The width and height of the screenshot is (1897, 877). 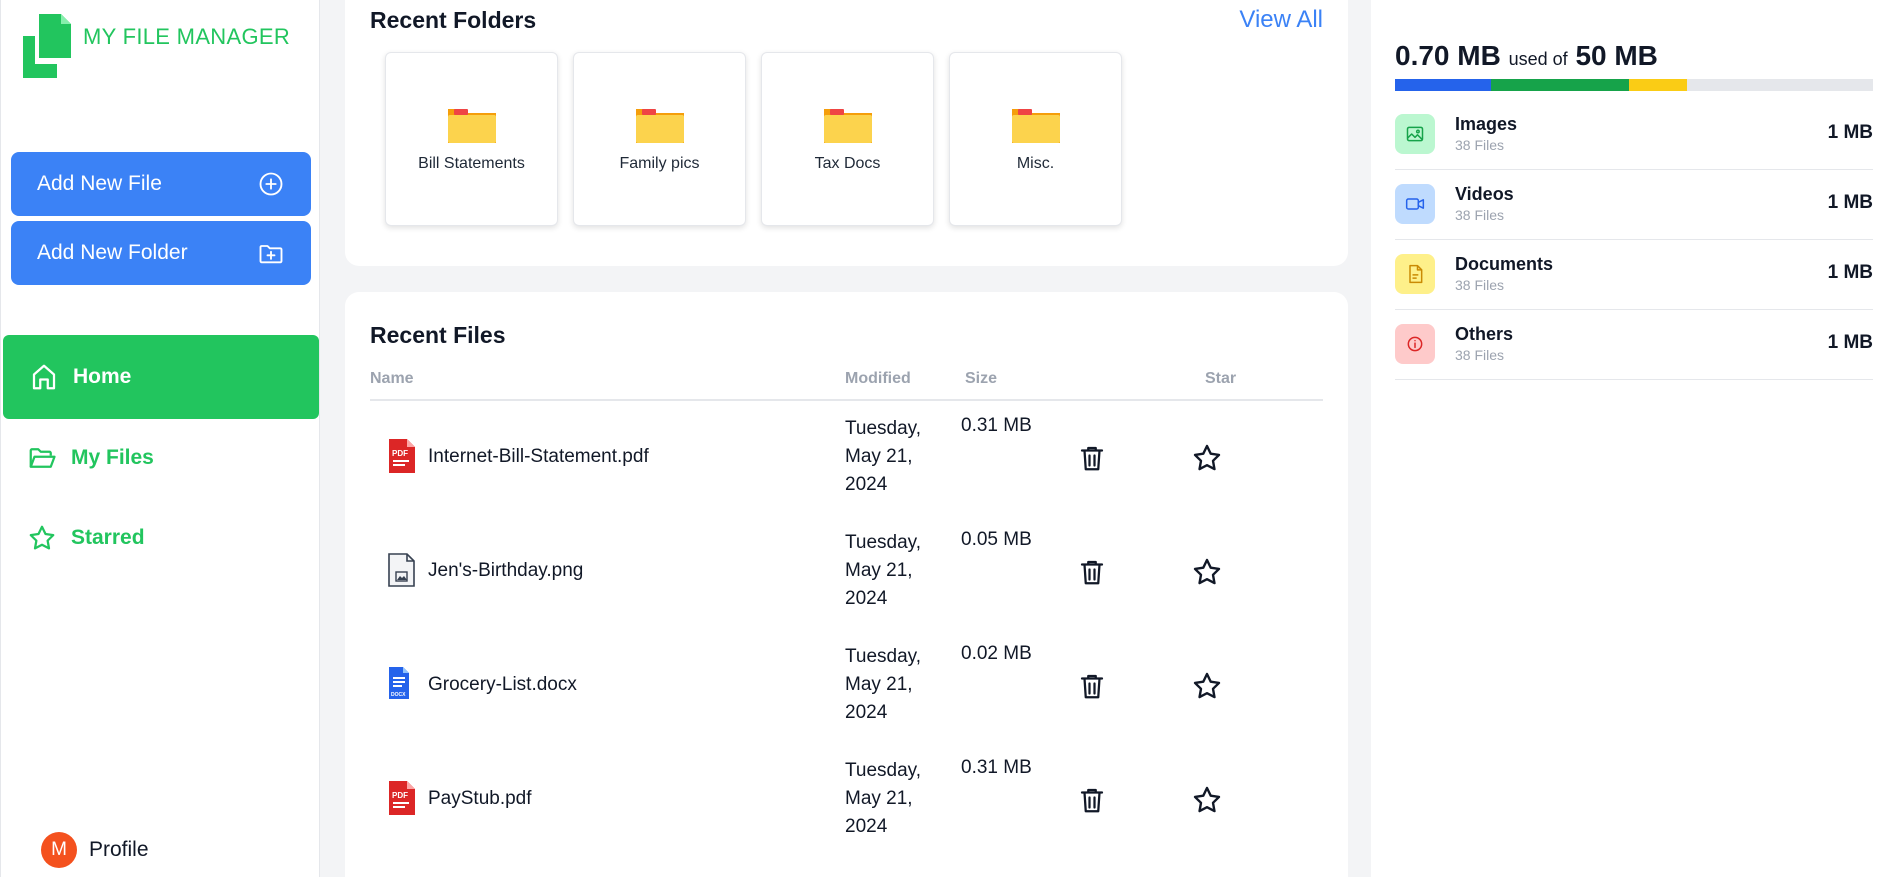 I want to click on storage-segment-yellow, so click(x=1658, y=85).